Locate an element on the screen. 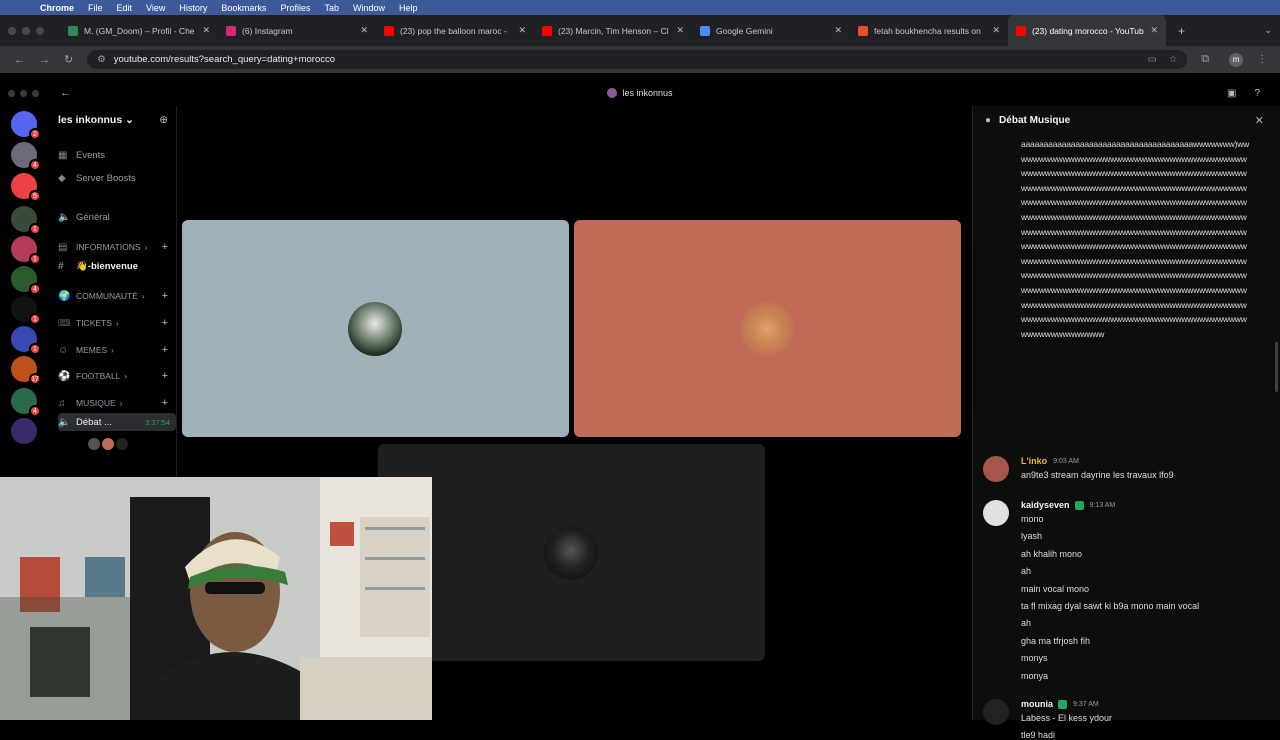 The height and width of the screenshot is (740, 1280). tab-title: (23) pop the balloon maroc - is located at coordinates (456, 31).